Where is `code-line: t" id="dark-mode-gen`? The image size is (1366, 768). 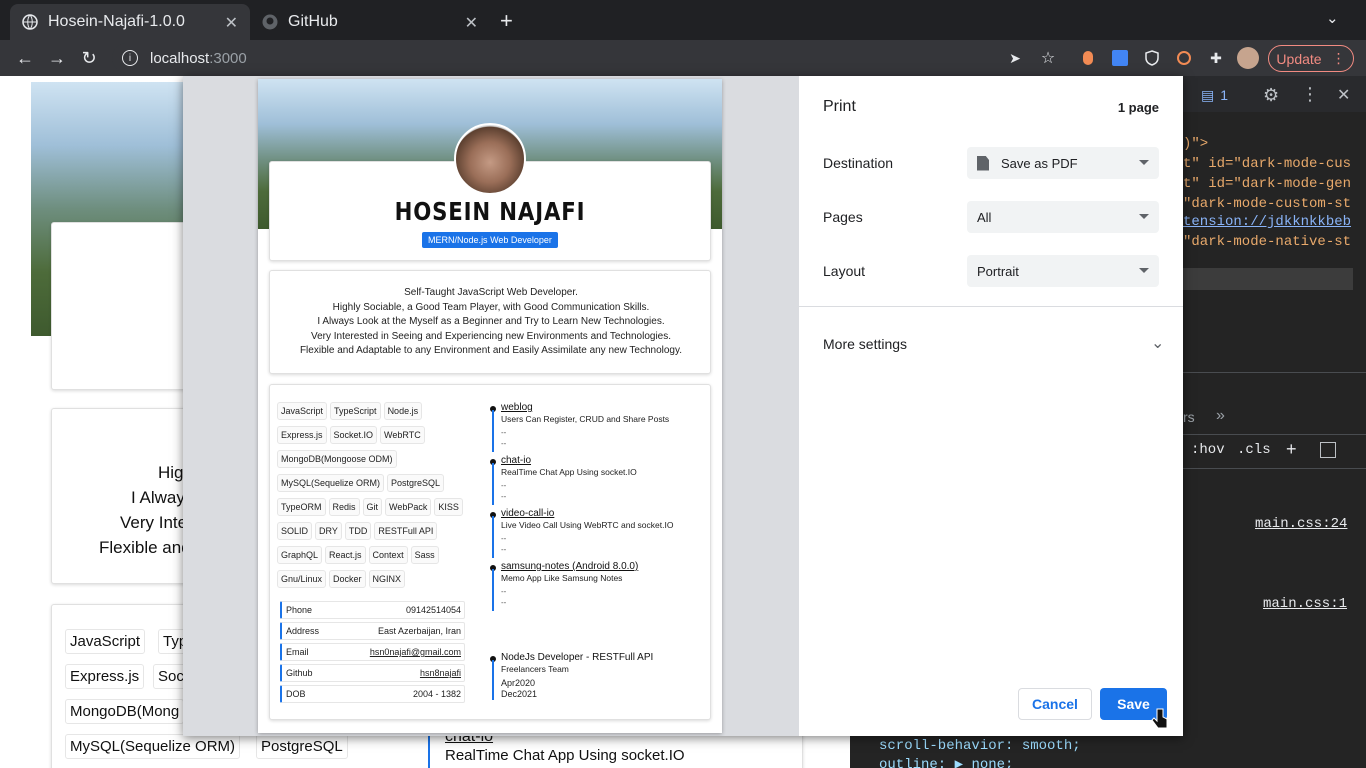 code-line: t" id="dark-mode-gen is located at coordinates (1267, 184).